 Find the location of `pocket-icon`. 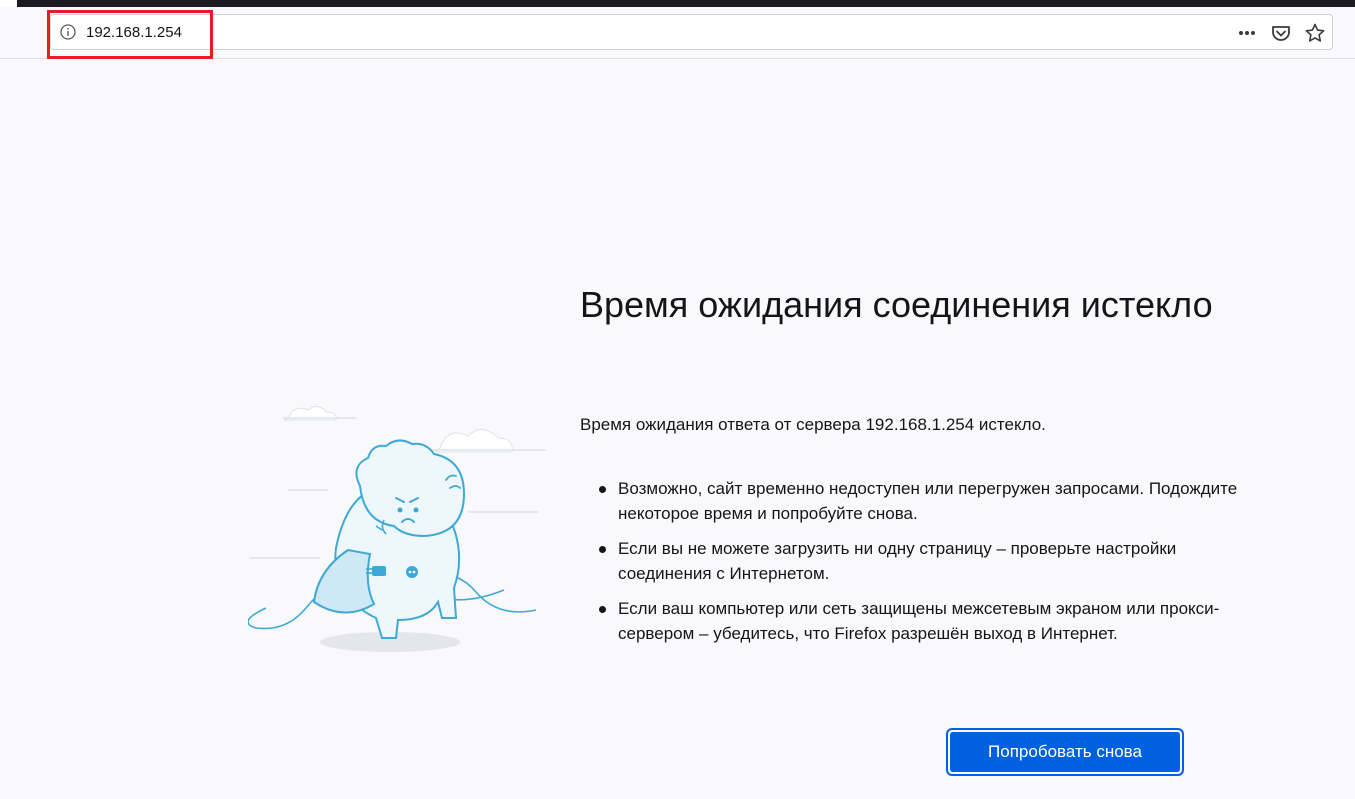

pocket-icon is located at coordinates (1281, 33).